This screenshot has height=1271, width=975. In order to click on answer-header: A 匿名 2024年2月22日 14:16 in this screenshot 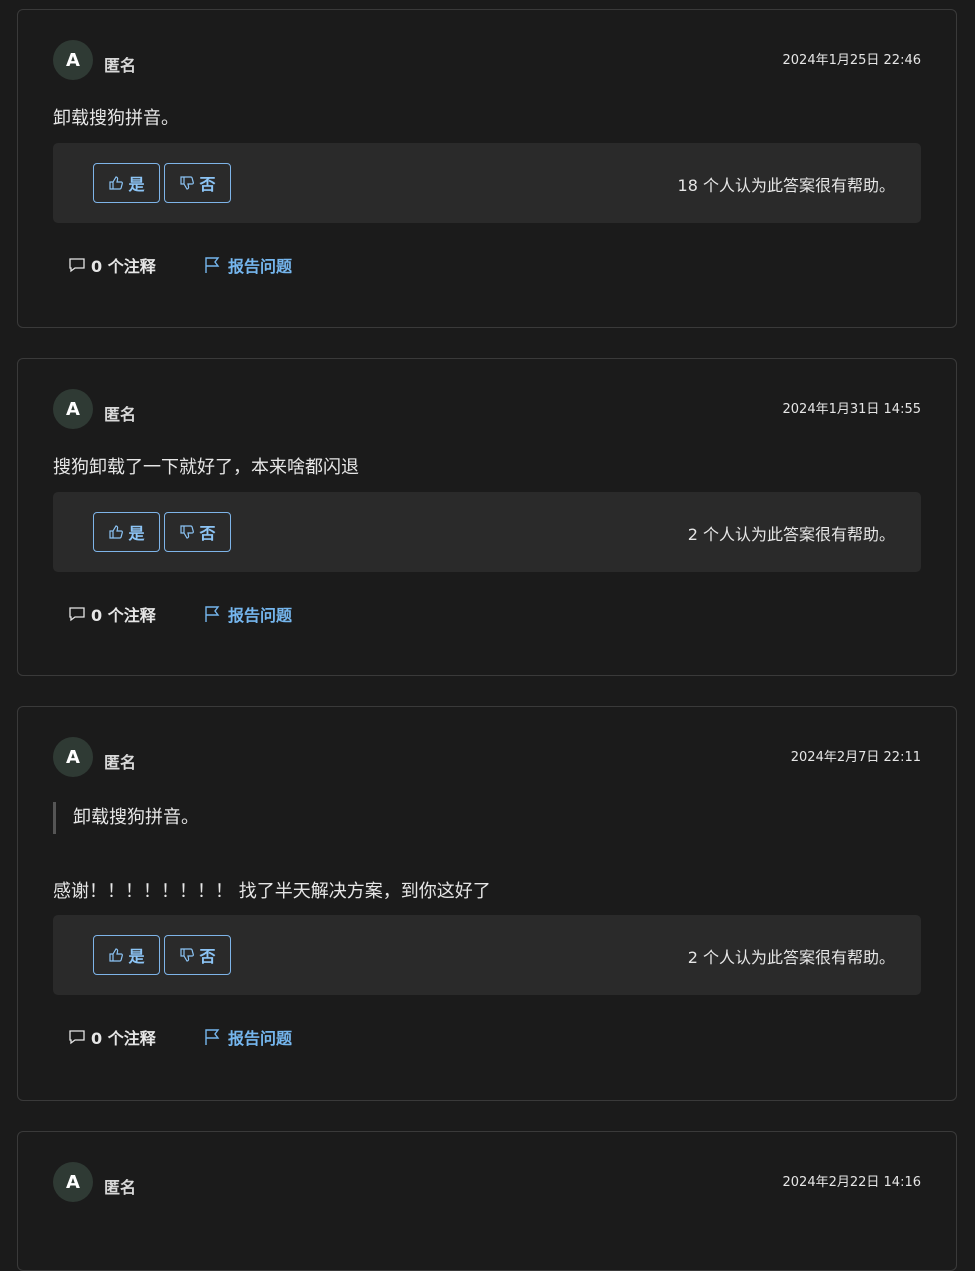, I will do `click(487, 1182)`.